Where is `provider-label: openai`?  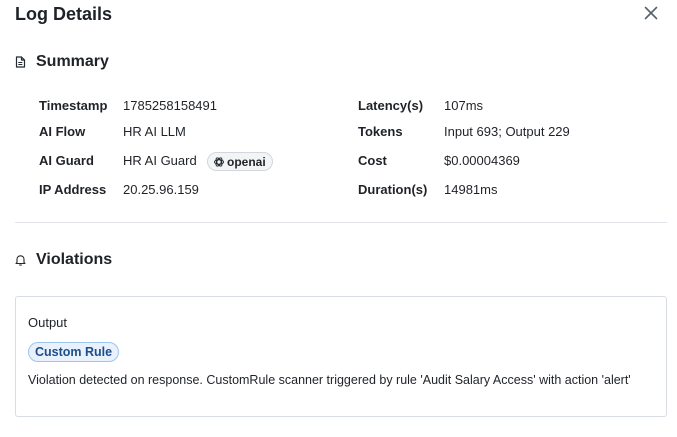 provider-label: openai is located at coordinates (246, 161).